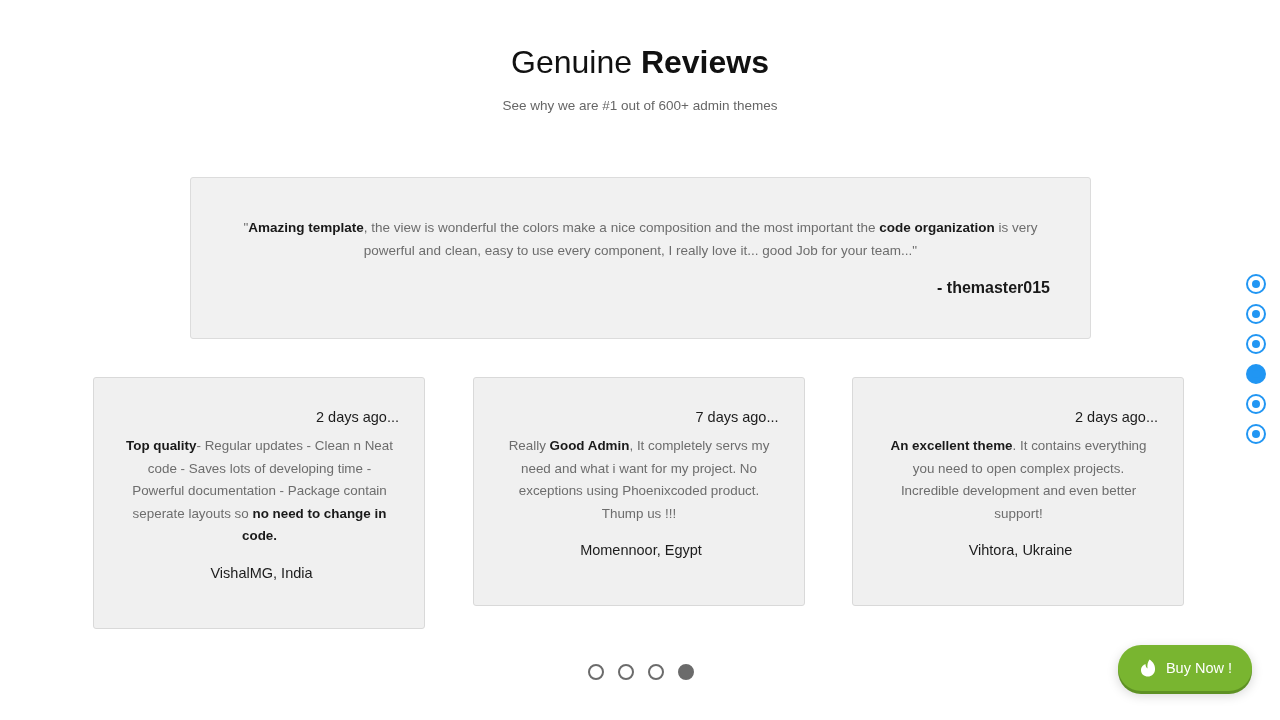  What do you see at coordinates (259, 491) in the screenshot?
I see `review-text: Top quality- Regular updates - Clean n Neat code - Saves lots of developing time - Powerful documentation - Package contain seperate layouts so no need to change in code.` at bounding box center [259, 491].